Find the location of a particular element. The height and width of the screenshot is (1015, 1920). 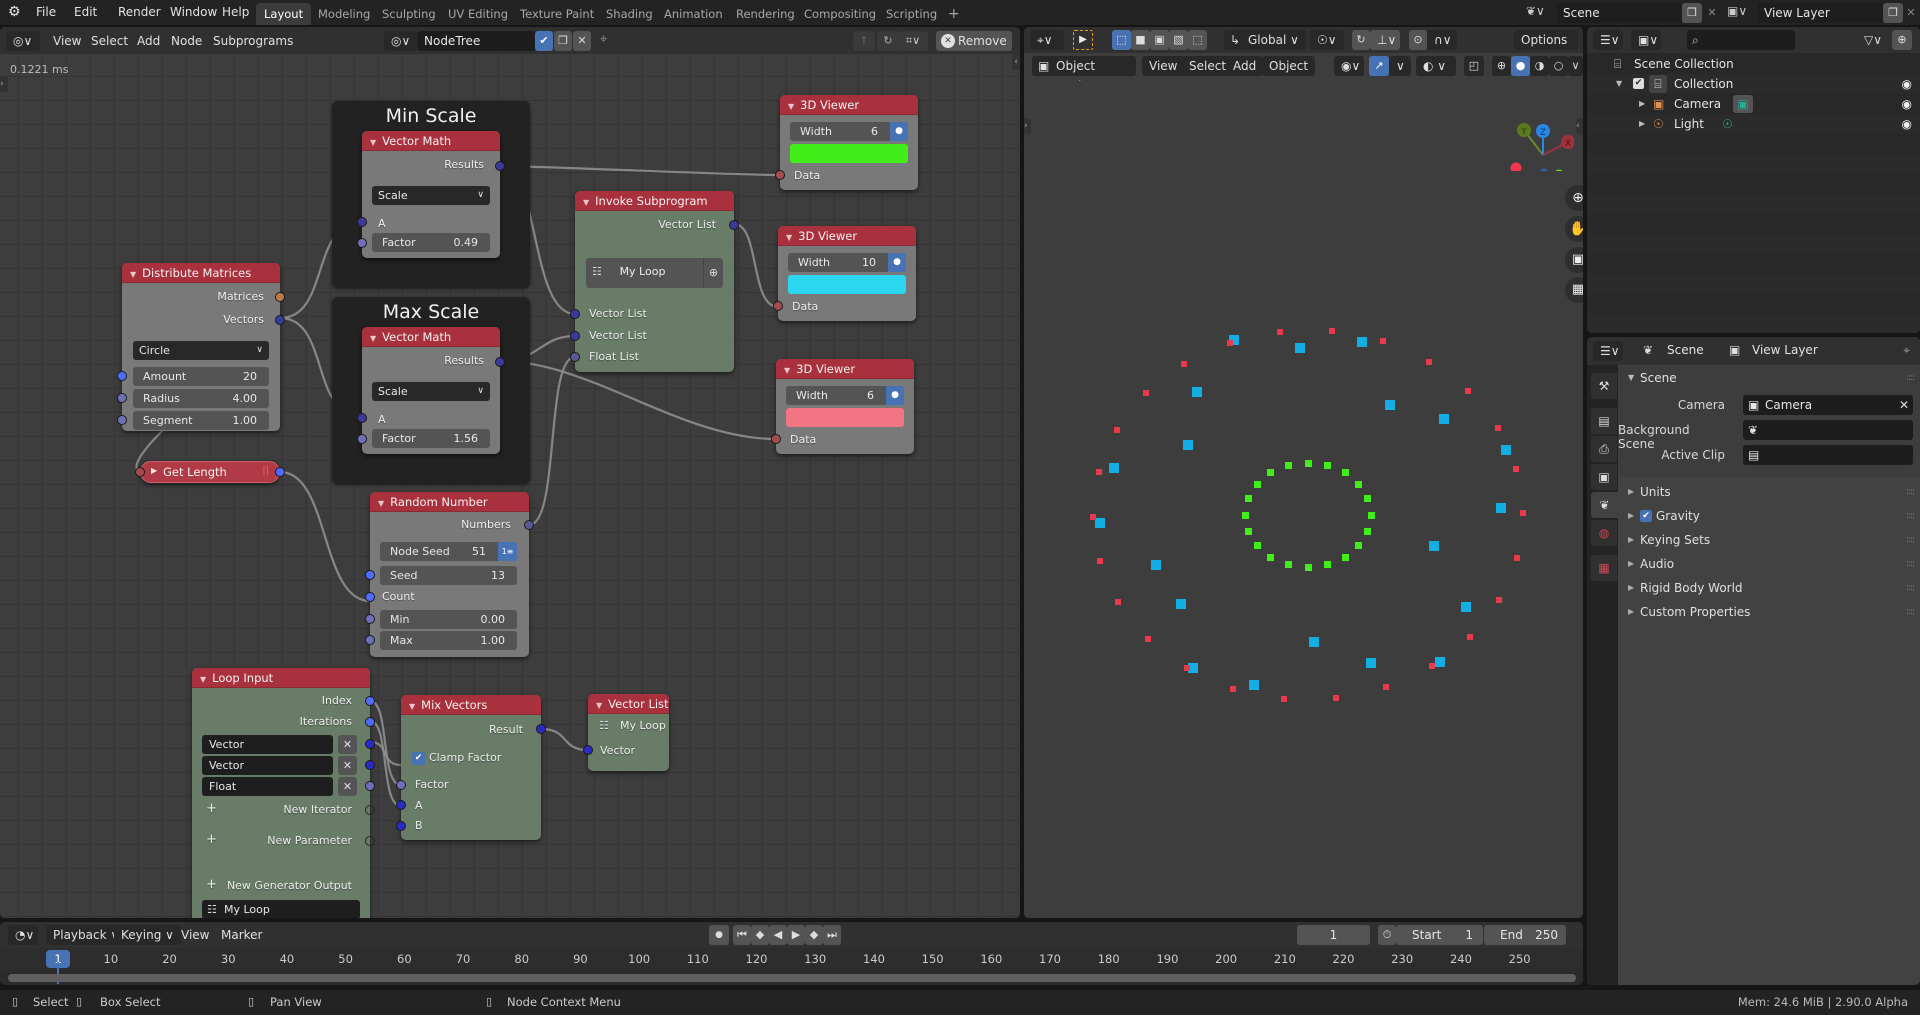

panel-custom-properties: ▶ Custom Properties:::: is located at coordinates (1769, 612).